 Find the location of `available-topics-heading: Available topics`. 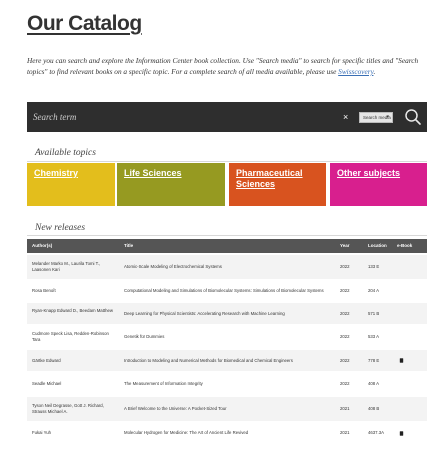

available-topics-heading: Available topics is located at coordinates (65, 153).